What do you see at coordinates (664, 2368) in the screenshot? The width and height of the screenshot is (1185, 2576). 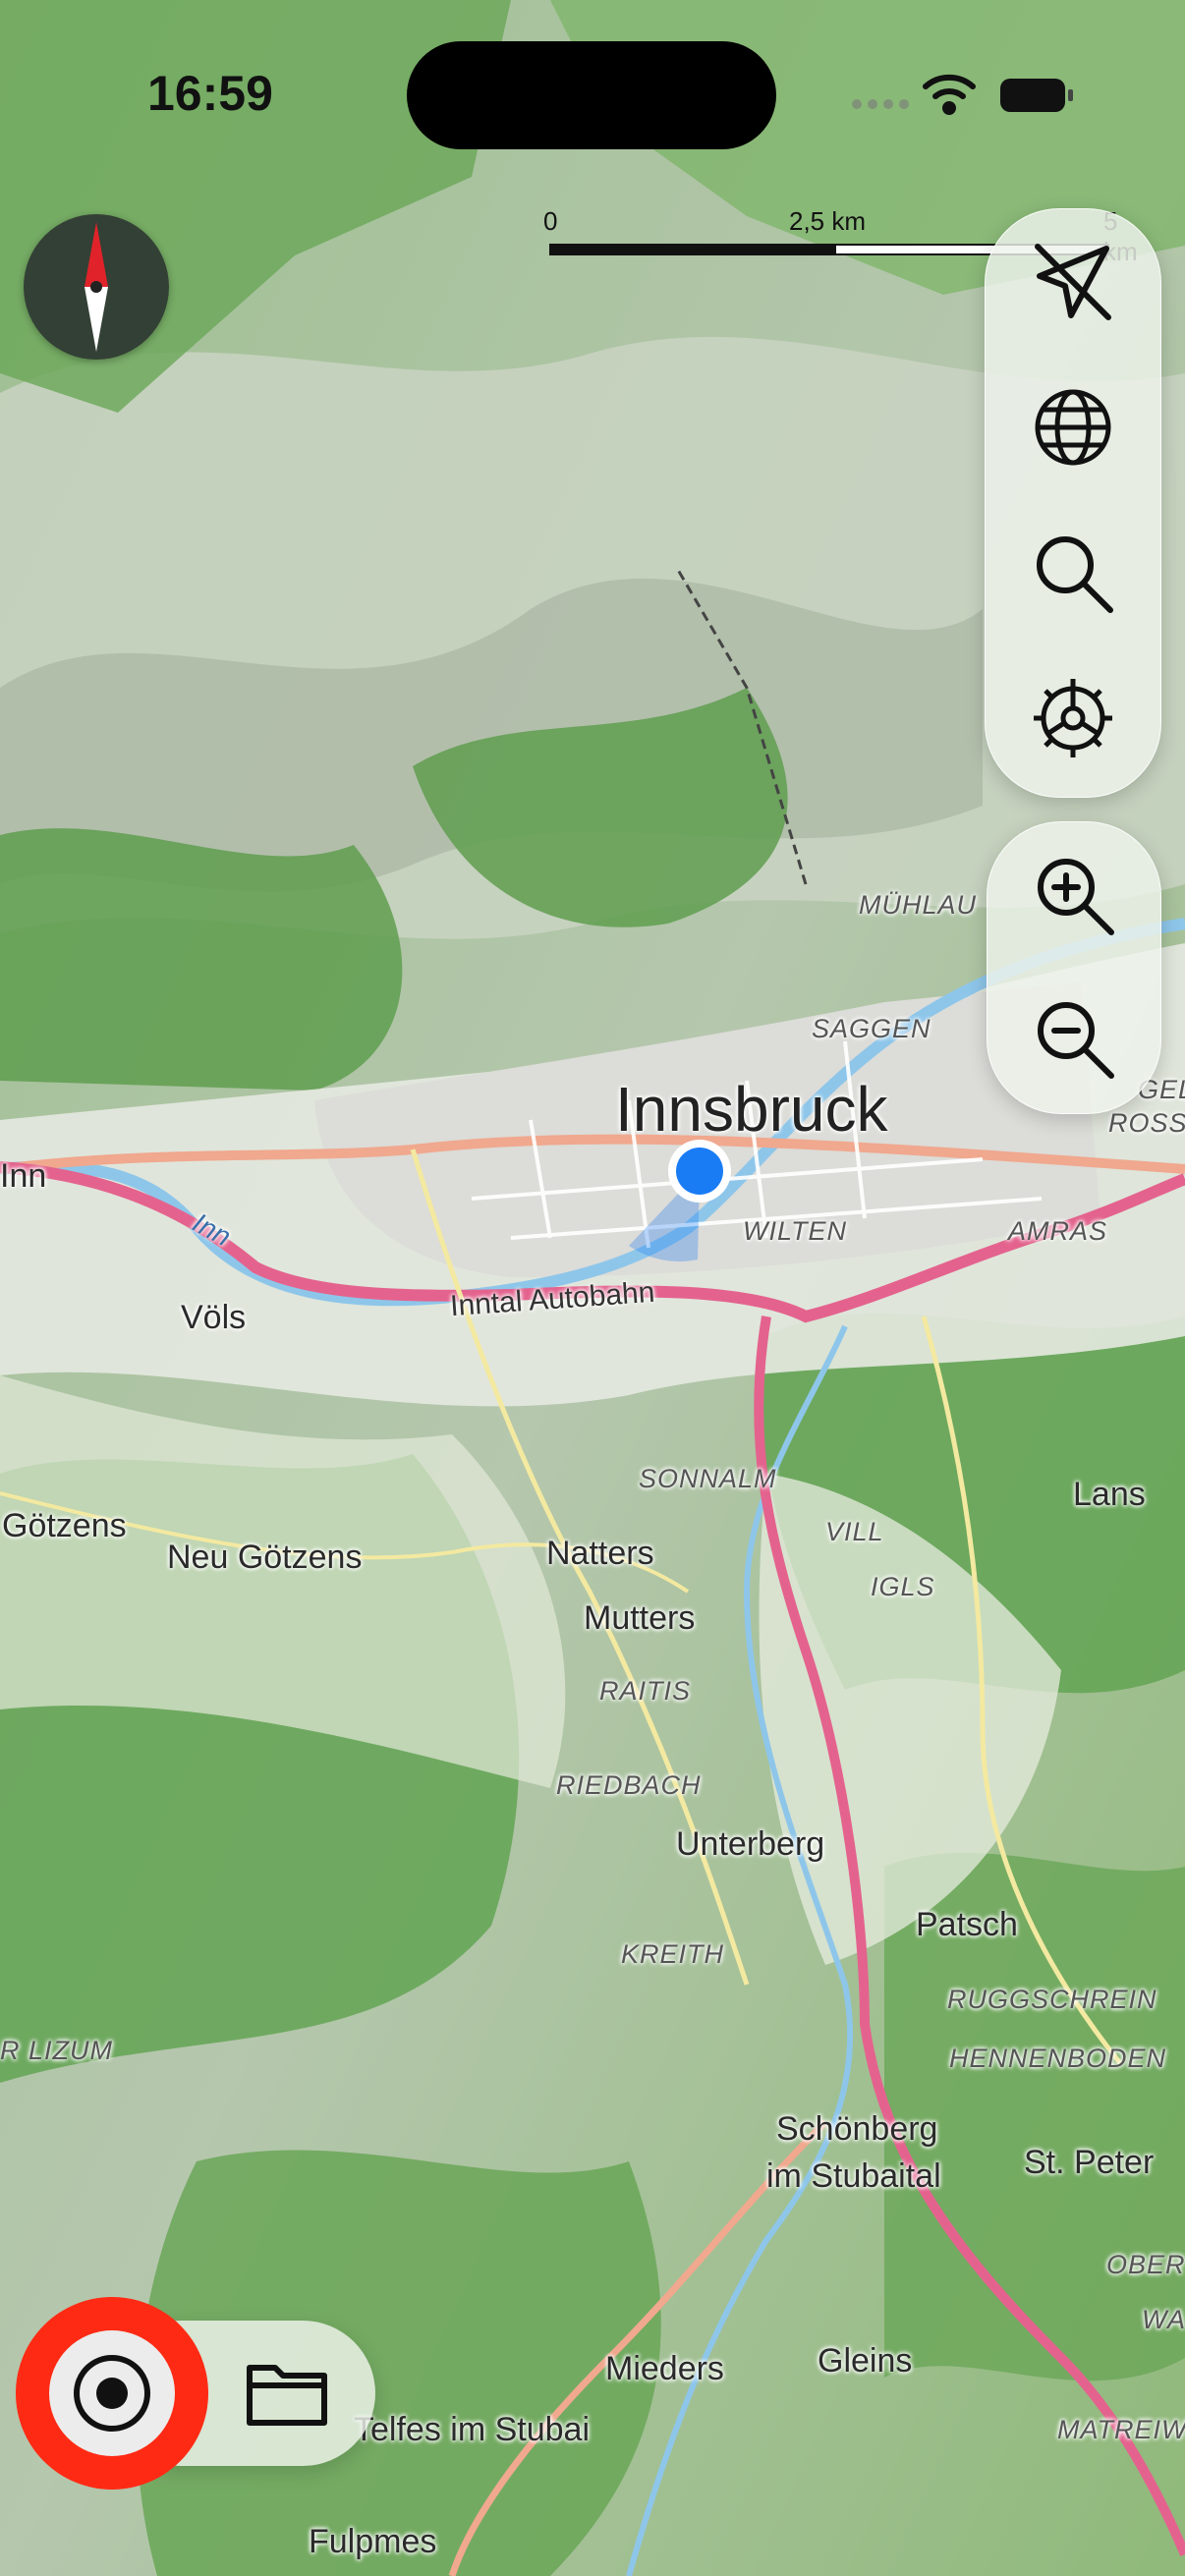 I see `town-label: Mieders` at bounding box center [664, 2368].